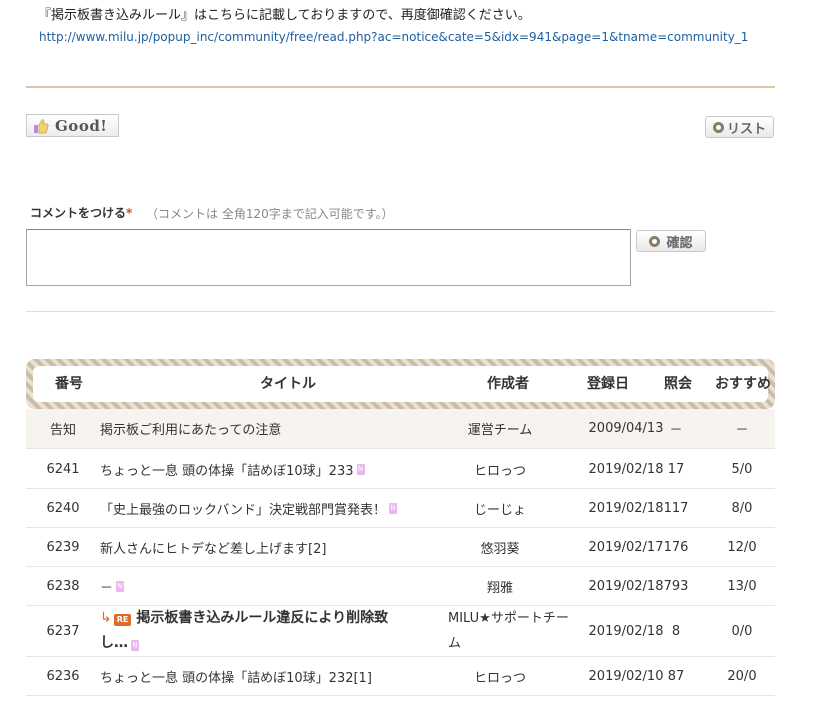  What do you see at coordinates (742, 631) in the screenshot?
I see `row-recommend: 0/0` at bounding box center [742, 631].